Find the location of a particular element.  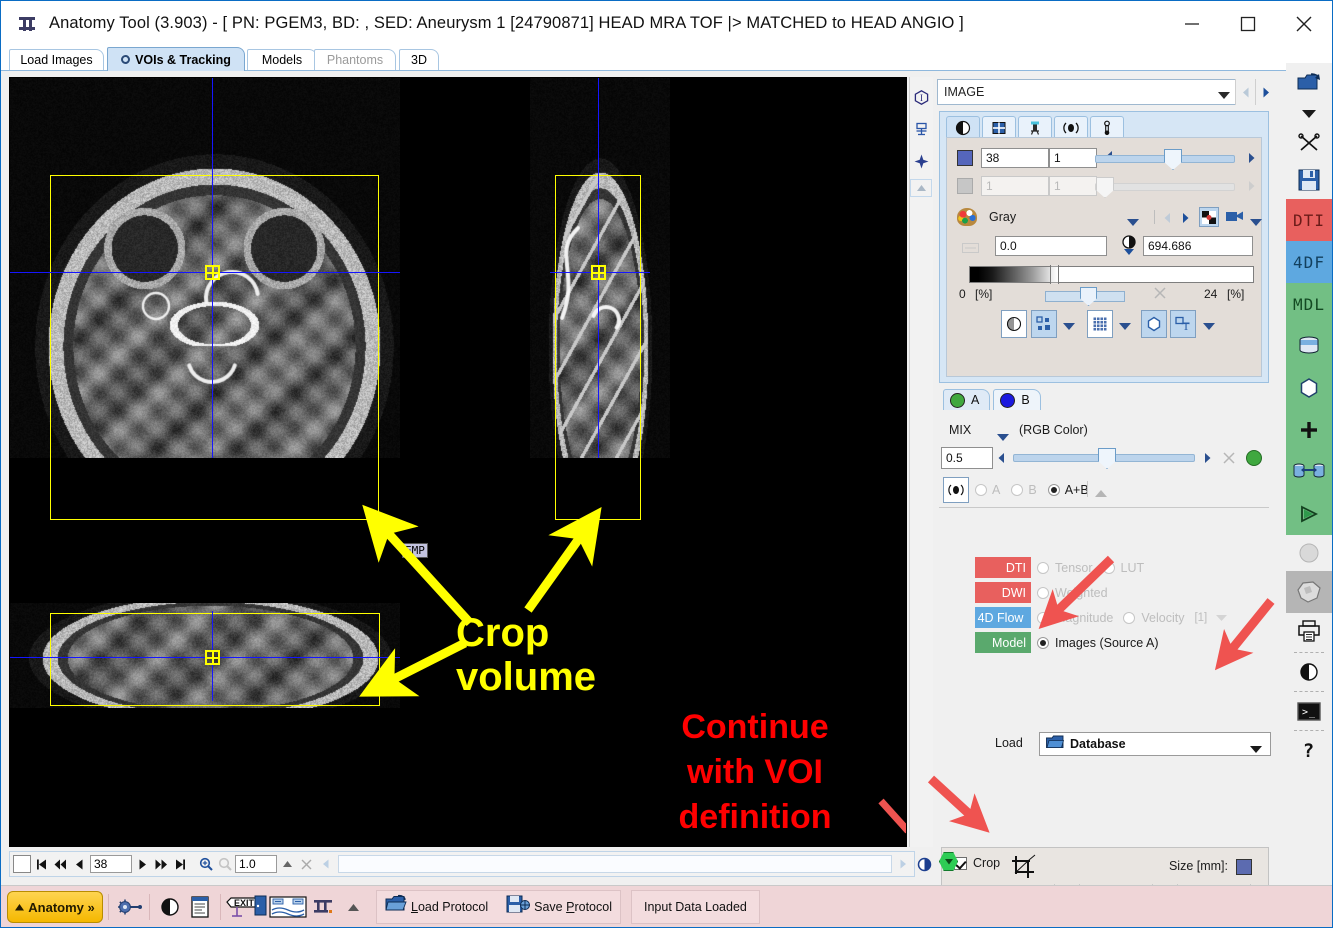

mix-slider is located at coordinates (1104, 458).